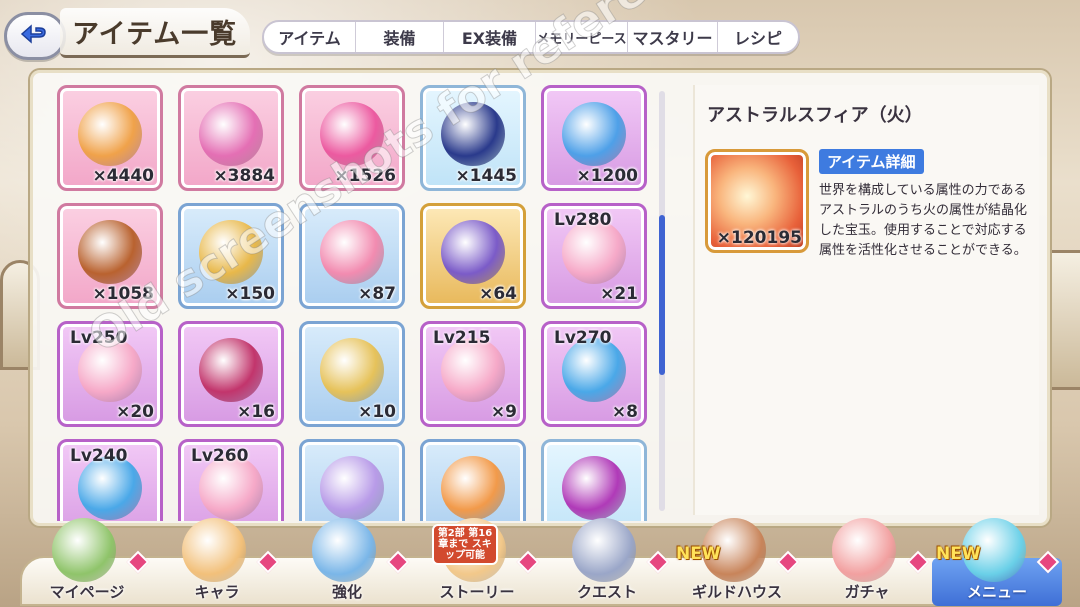 The width and height of the screenshot is (1080, 607). I want to click on nav-label: 強化, so click(346, 592).